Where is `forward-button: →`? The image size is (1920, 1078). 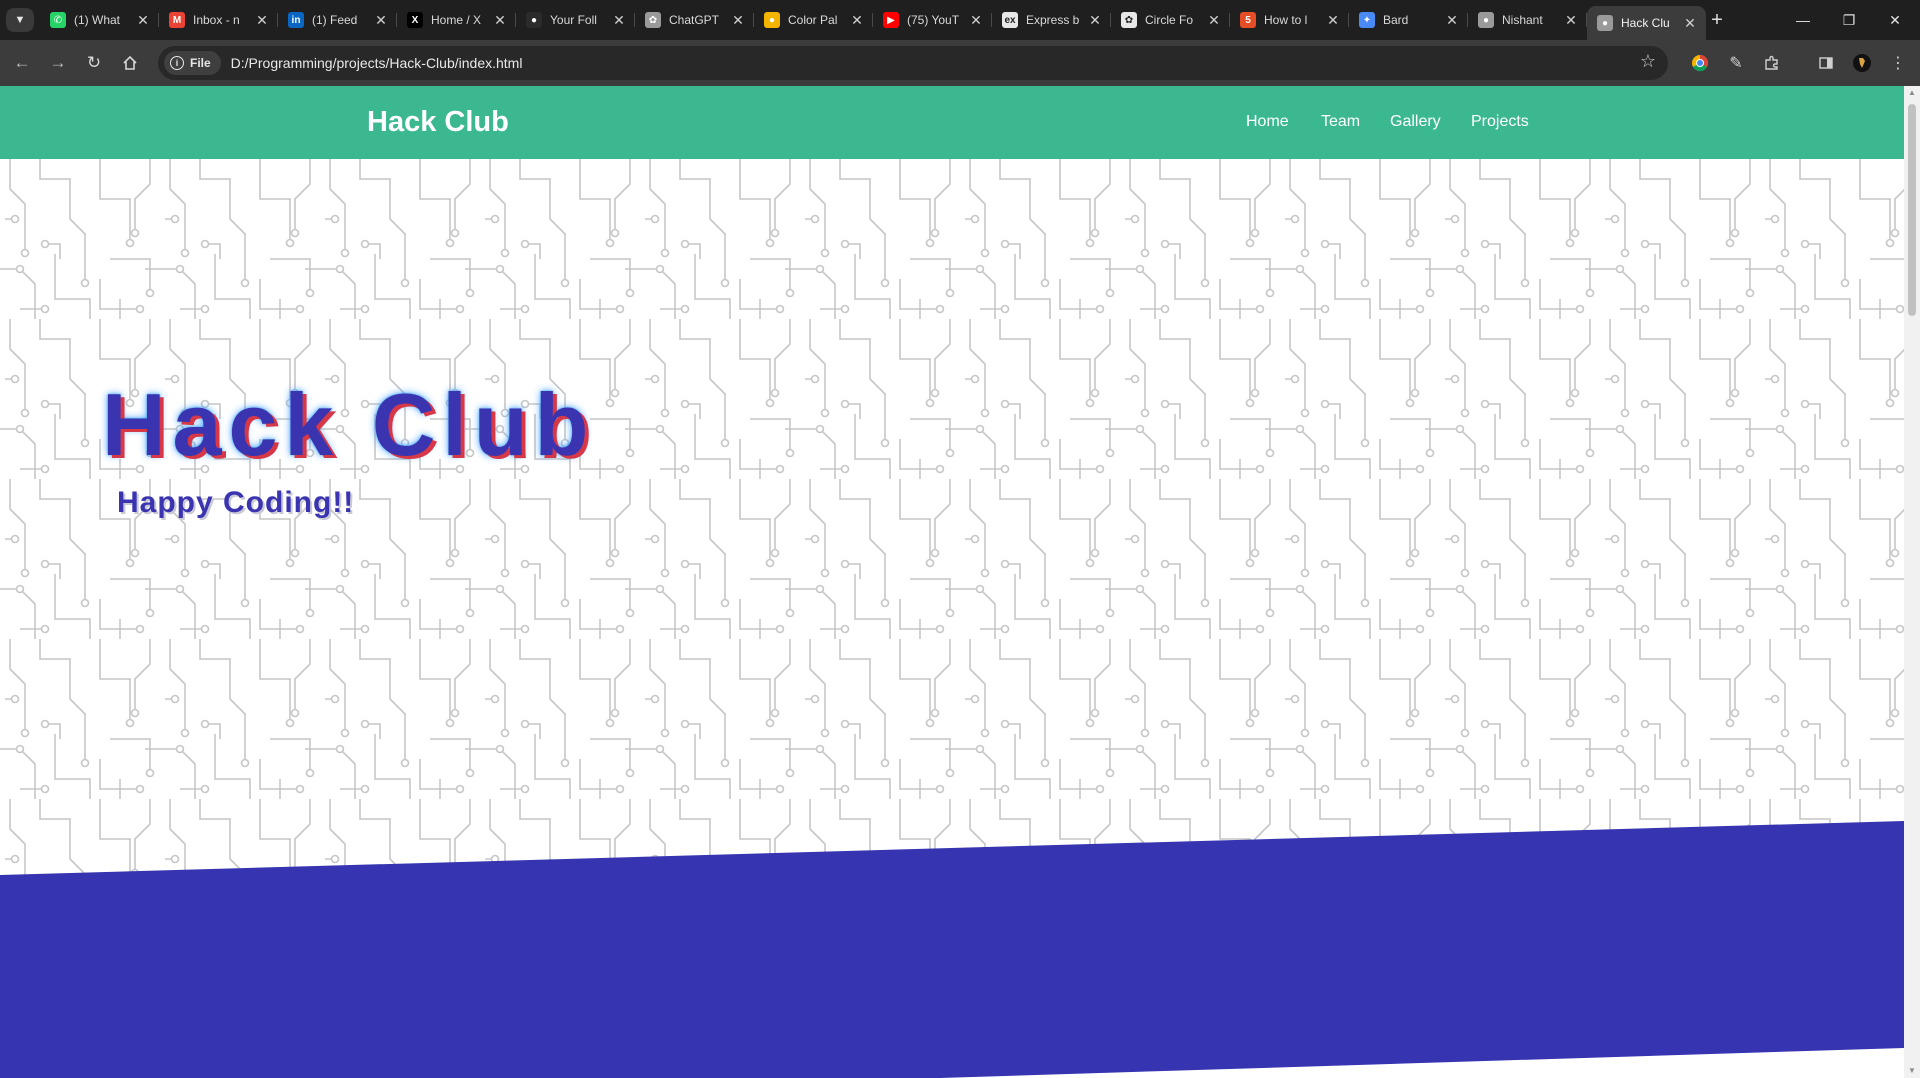 forward-button: → is located at coordinates (58, 63).